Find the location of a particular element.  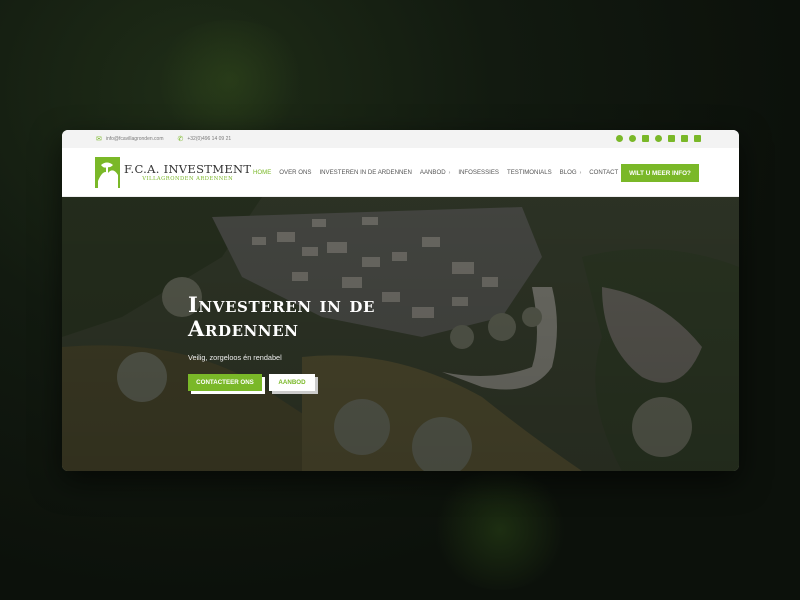

hero-subtitle: Veilig, zorgeloos én rendabel is located at coordinates (235, 357).